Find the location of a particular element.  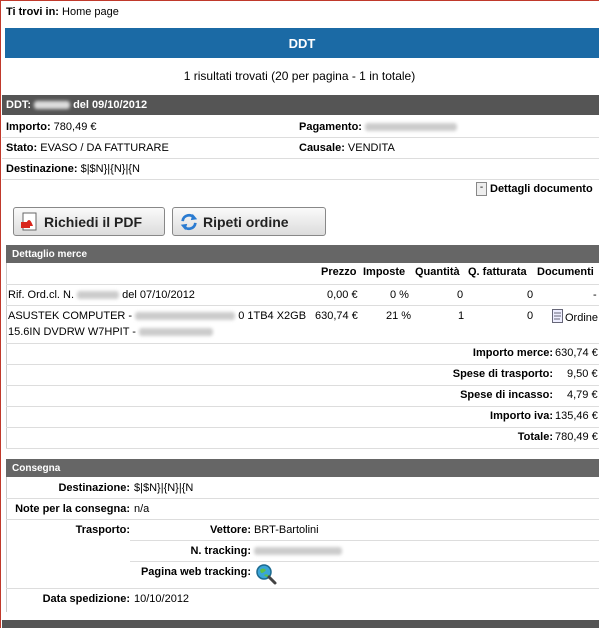

row-prezzo: 0,00 € is located at coordinates (342, 295).